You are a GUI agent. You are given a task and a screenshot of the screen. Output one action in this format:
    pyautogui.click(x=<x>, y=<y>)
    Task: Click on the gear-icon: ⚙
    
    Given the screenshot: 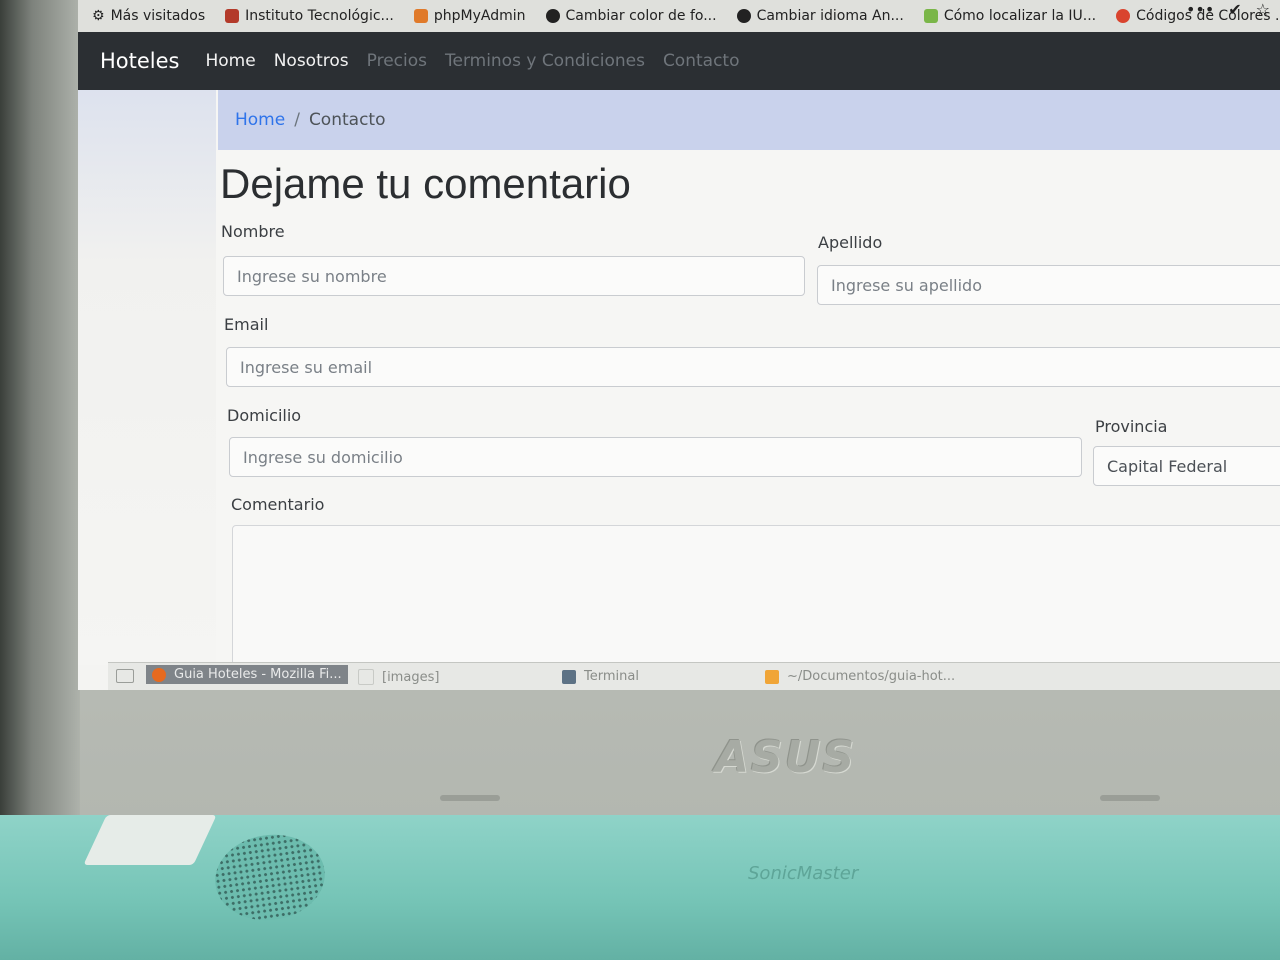 What is the action you would take?
    pyautogui.click(x=98, y=16)
    